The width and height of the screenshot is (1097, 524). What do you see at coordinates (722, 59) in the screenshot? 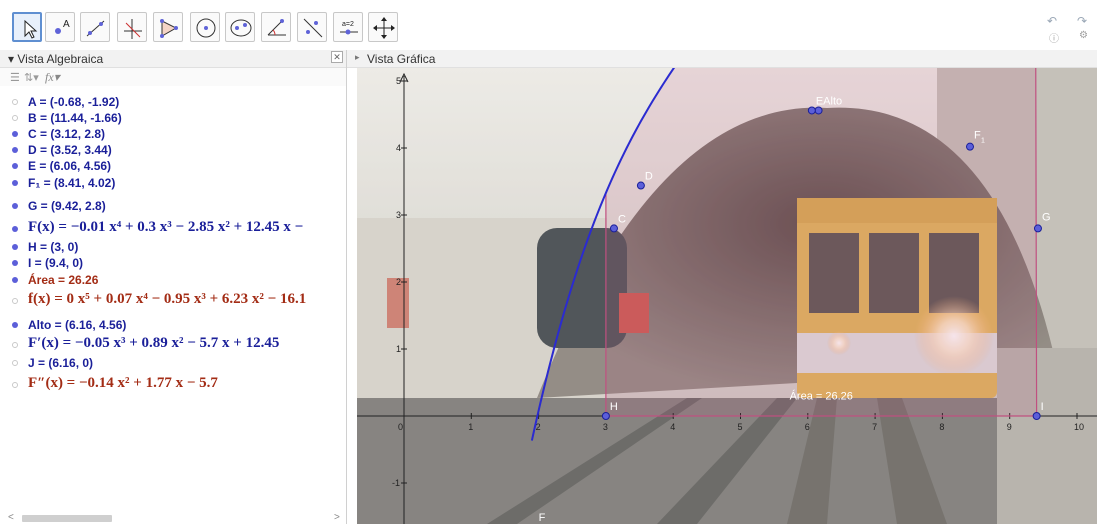
I see `graphics-view-header` at bounding box center [722, 59].